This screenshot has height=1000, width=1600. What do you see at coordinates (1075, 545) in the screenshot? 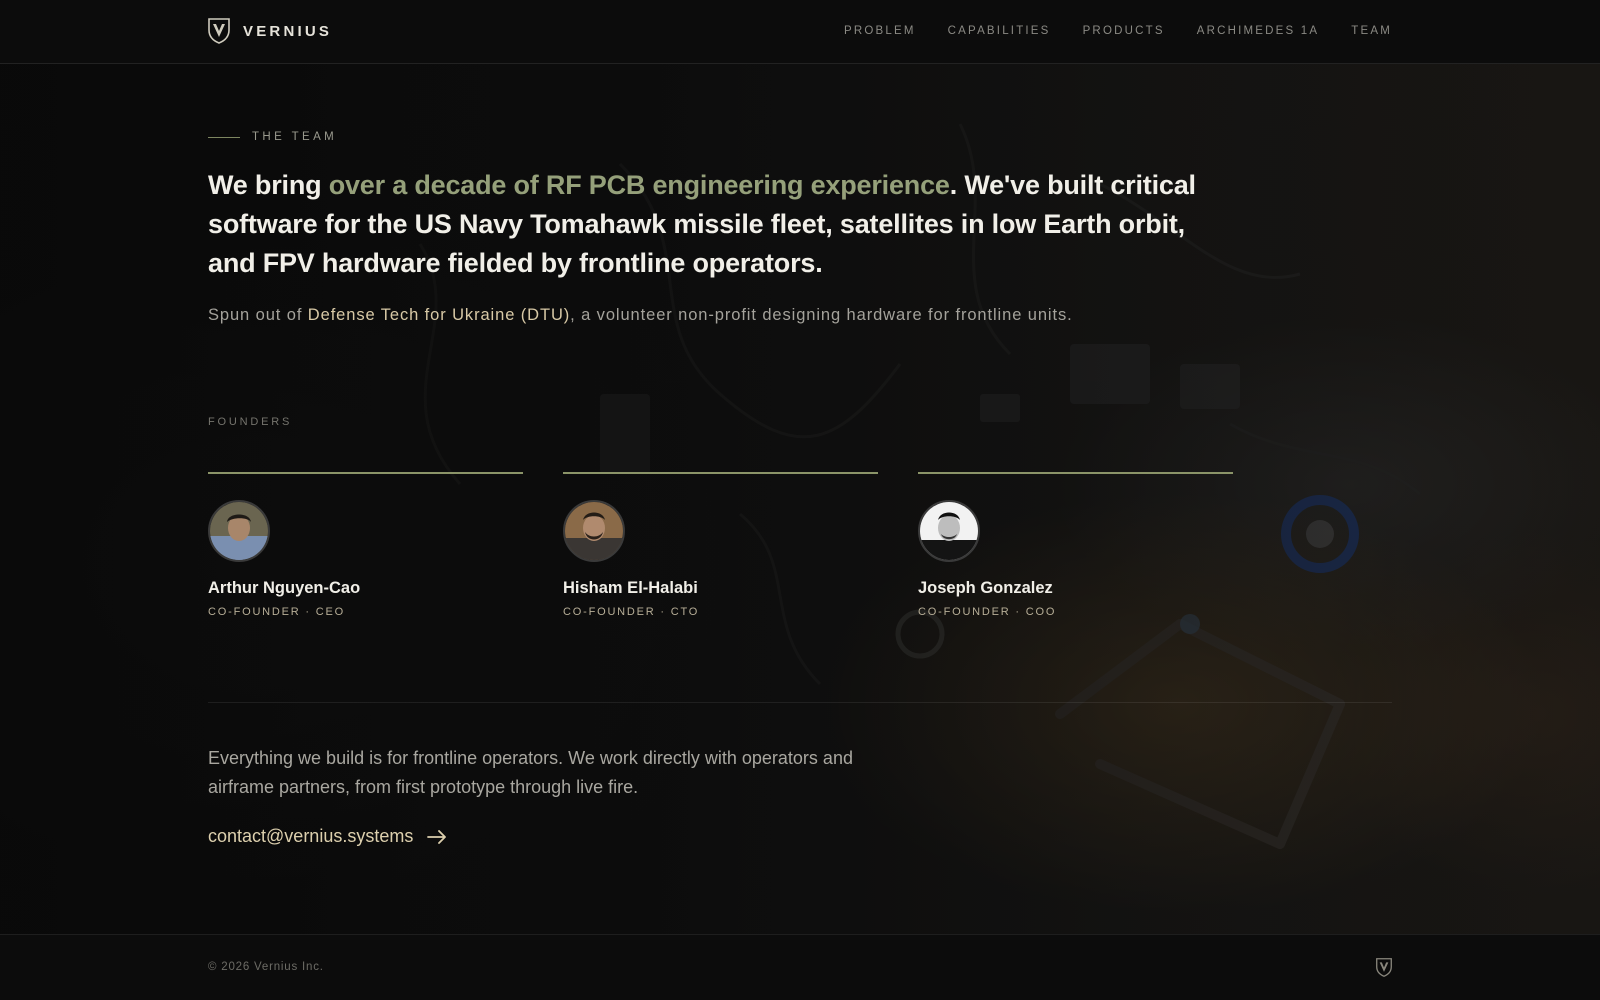
I see `founder-card: Joseph Gonzalez CO-FOUNDER · COO` at bounding box center [1075, 545].